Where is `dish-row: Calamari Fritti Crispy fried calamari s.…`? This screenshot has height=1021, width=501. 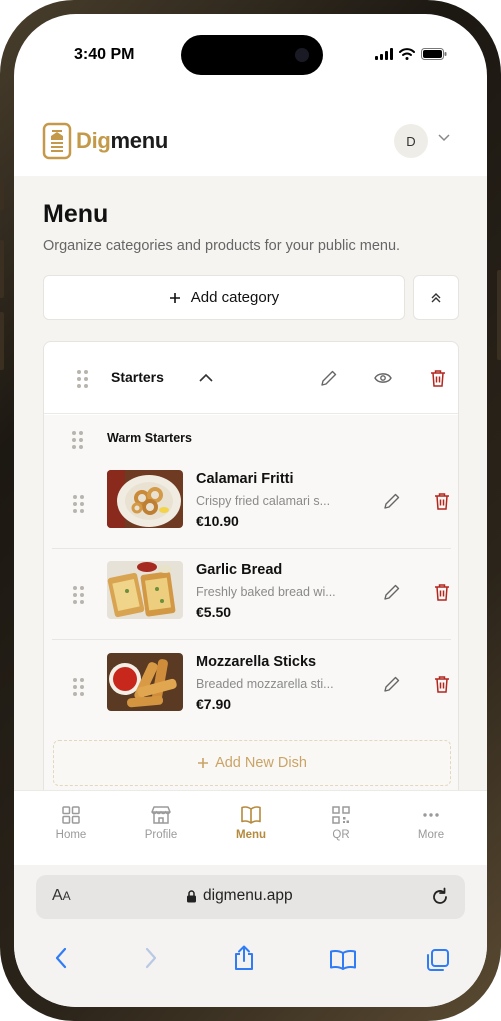
dish-row: Calamari Fritti Crispy fried calamari s.… is located at coordinates (251, 504).